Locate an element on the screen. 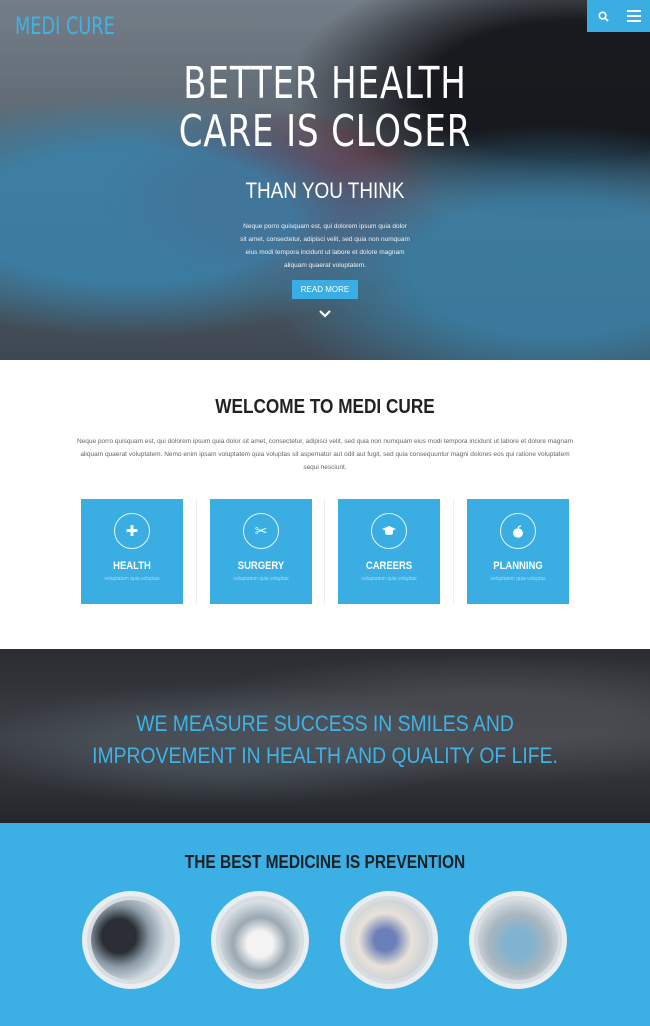  service-card-health: ✚ HEALTH voluptatem quia voluptas is located at coordinates (132, 551).